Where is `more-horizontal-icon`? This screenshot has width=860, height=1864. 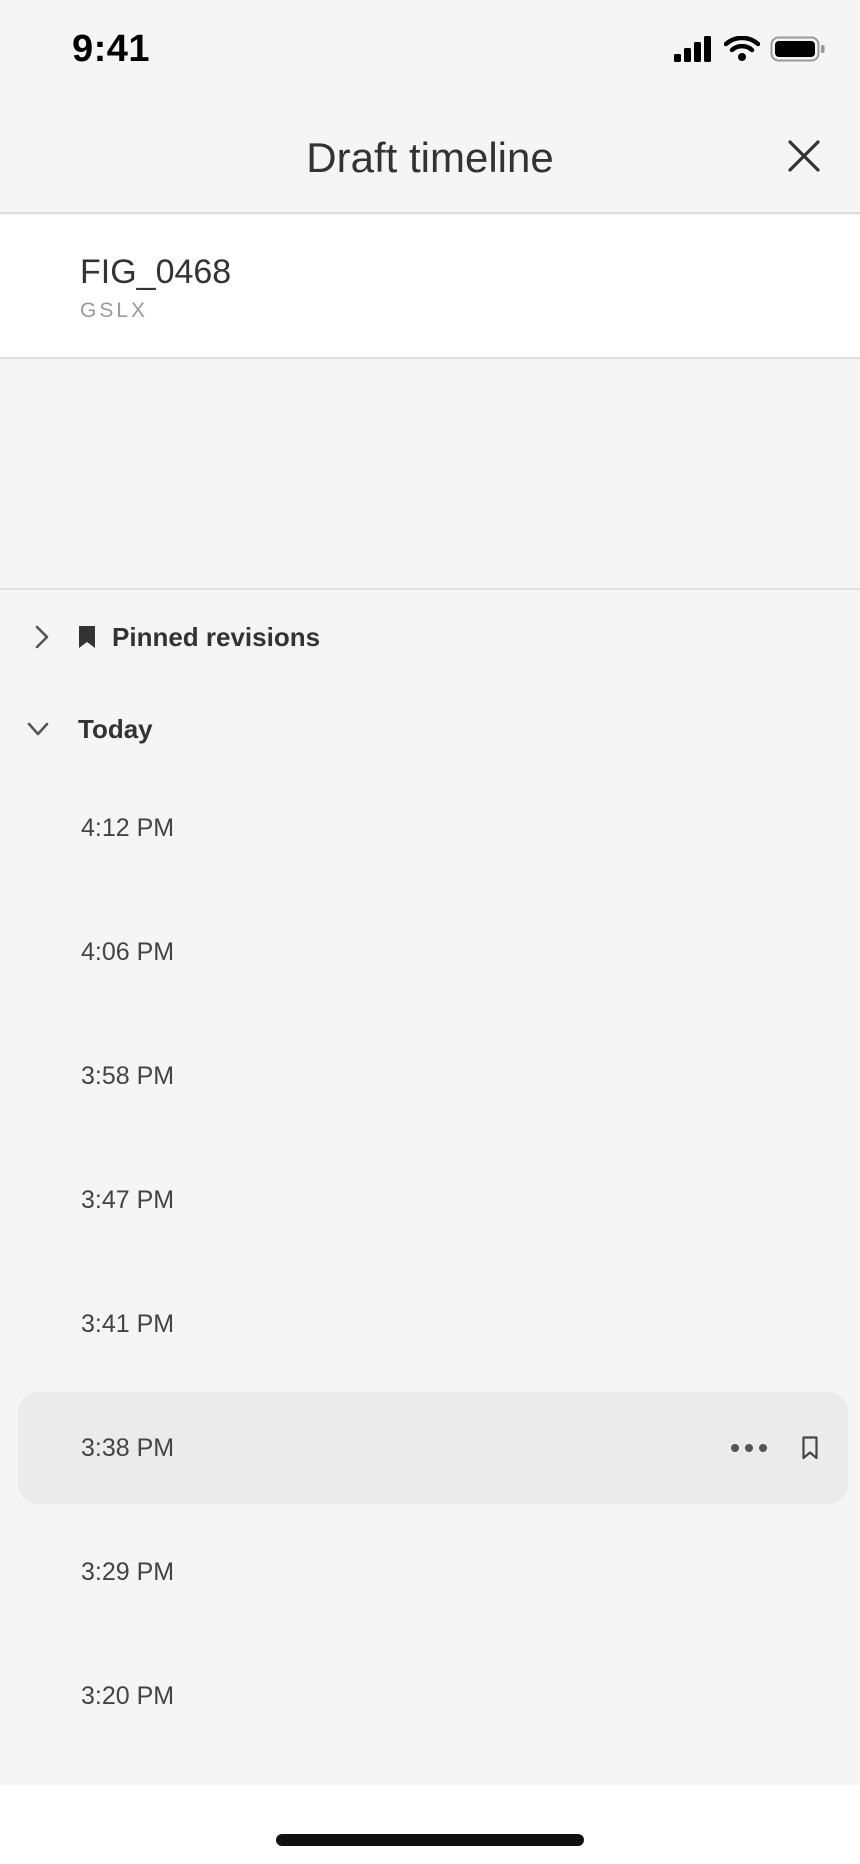 more-horizontal-icon is located at coordinates (749, 1448).